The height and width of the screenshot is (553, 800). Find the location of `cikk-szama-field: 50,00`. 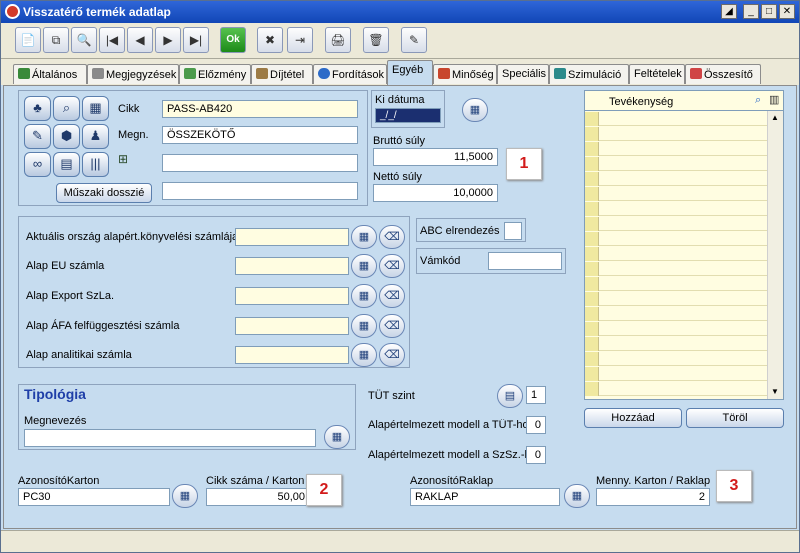

cikk-szama-field: 50,00 is located at coordinates (258, 497).